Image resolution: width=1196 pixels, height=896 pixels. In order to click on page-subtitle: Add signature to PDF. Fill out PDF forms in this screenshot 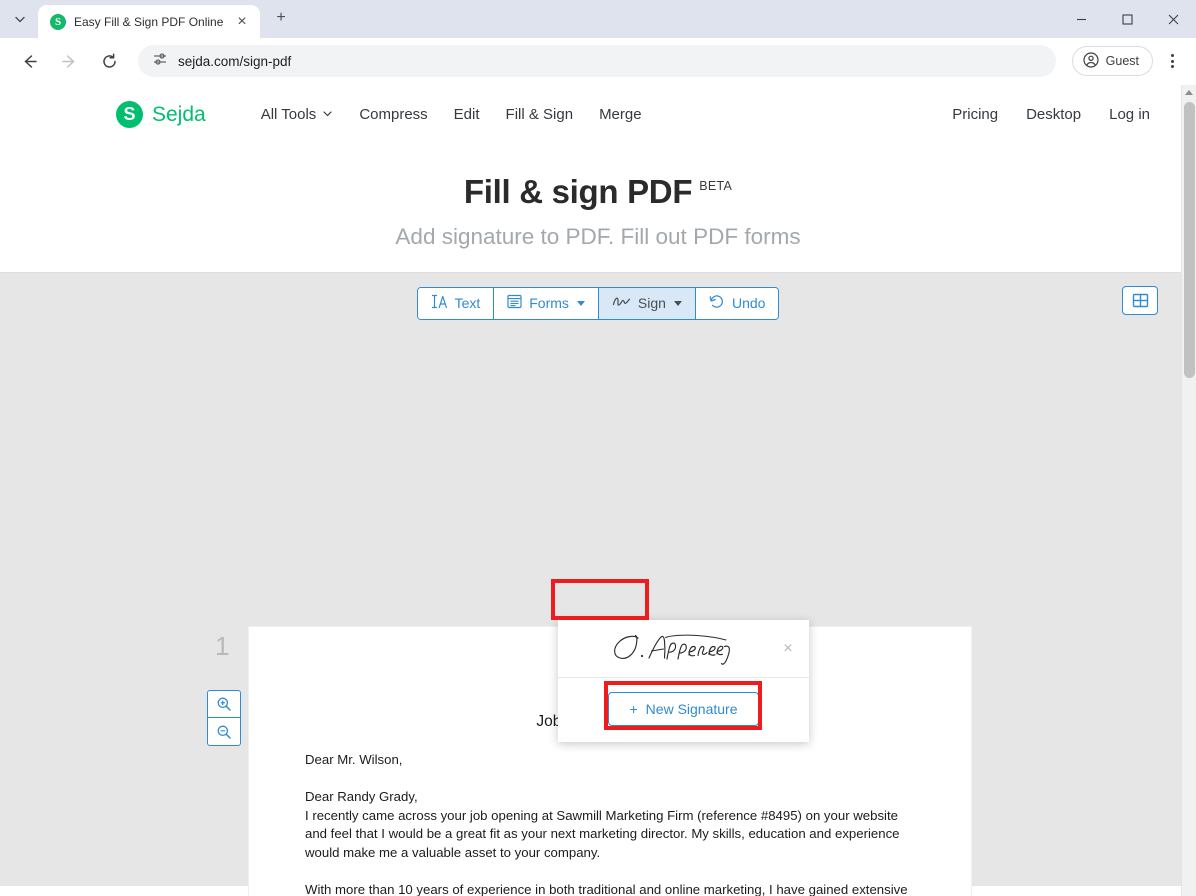, I will do `click(598, 236)`.